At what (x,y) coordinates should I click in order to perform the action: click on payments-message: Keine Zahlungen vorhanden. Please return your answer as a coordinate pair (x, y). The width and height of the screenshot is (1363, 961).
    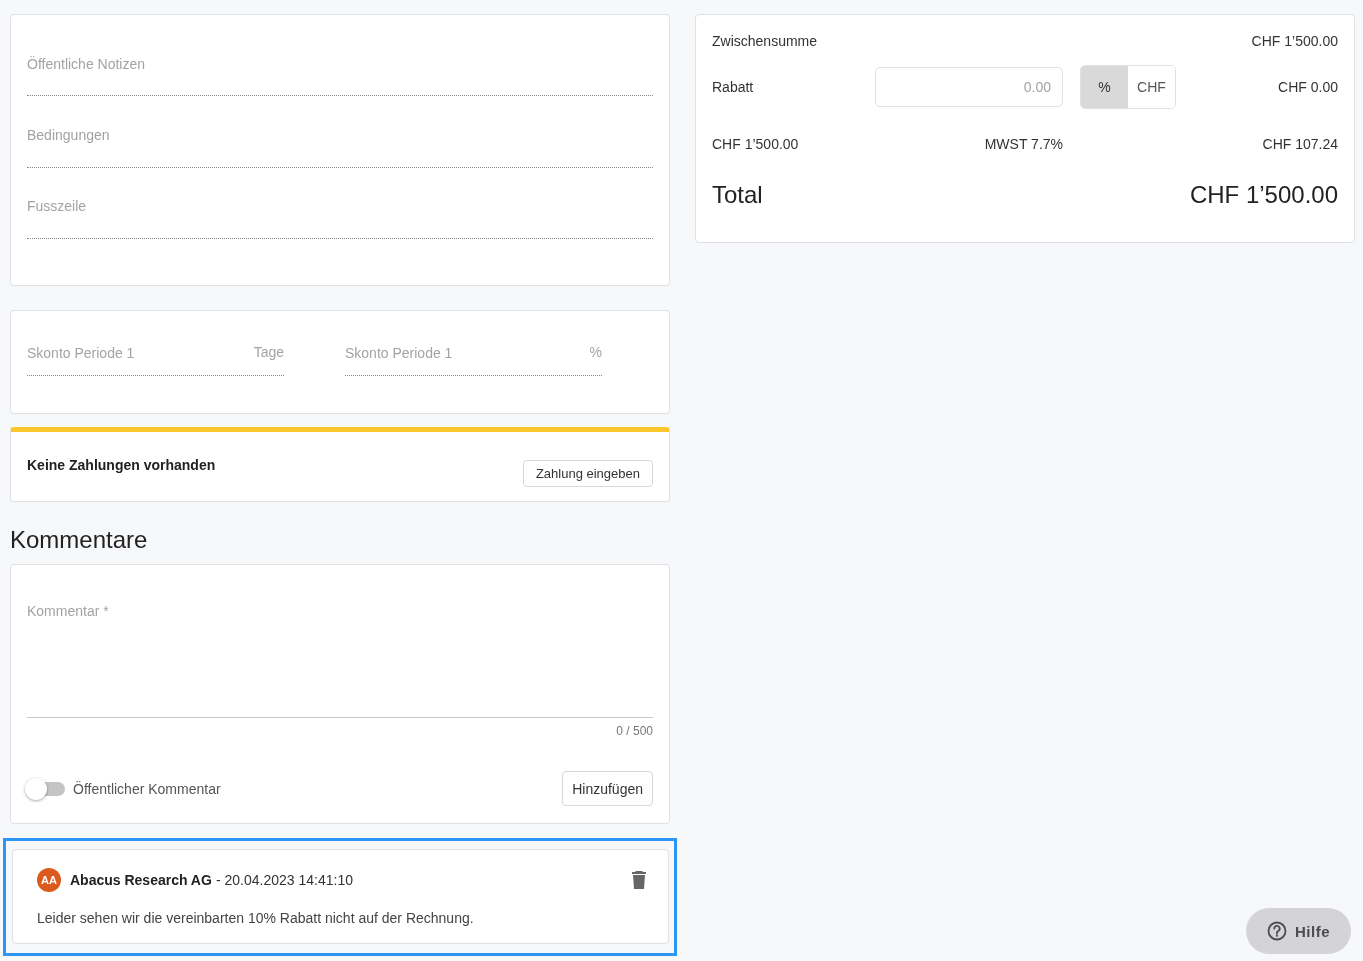
    Looking at the image, I should click on (121, 465).